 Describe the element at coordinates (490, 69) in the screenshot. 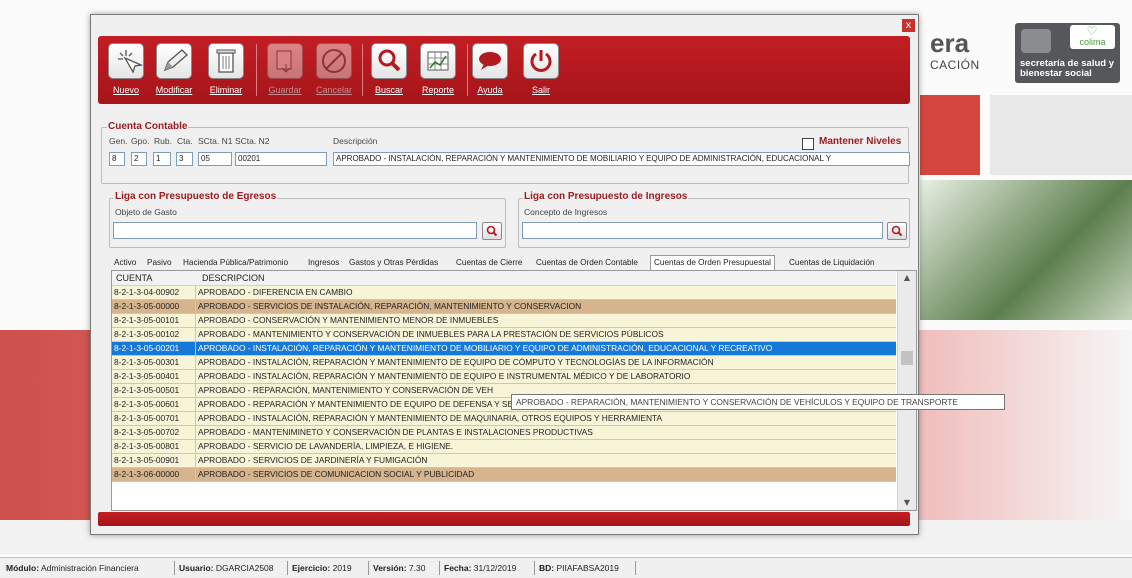

I see `help-button: Ayuda` at that location.